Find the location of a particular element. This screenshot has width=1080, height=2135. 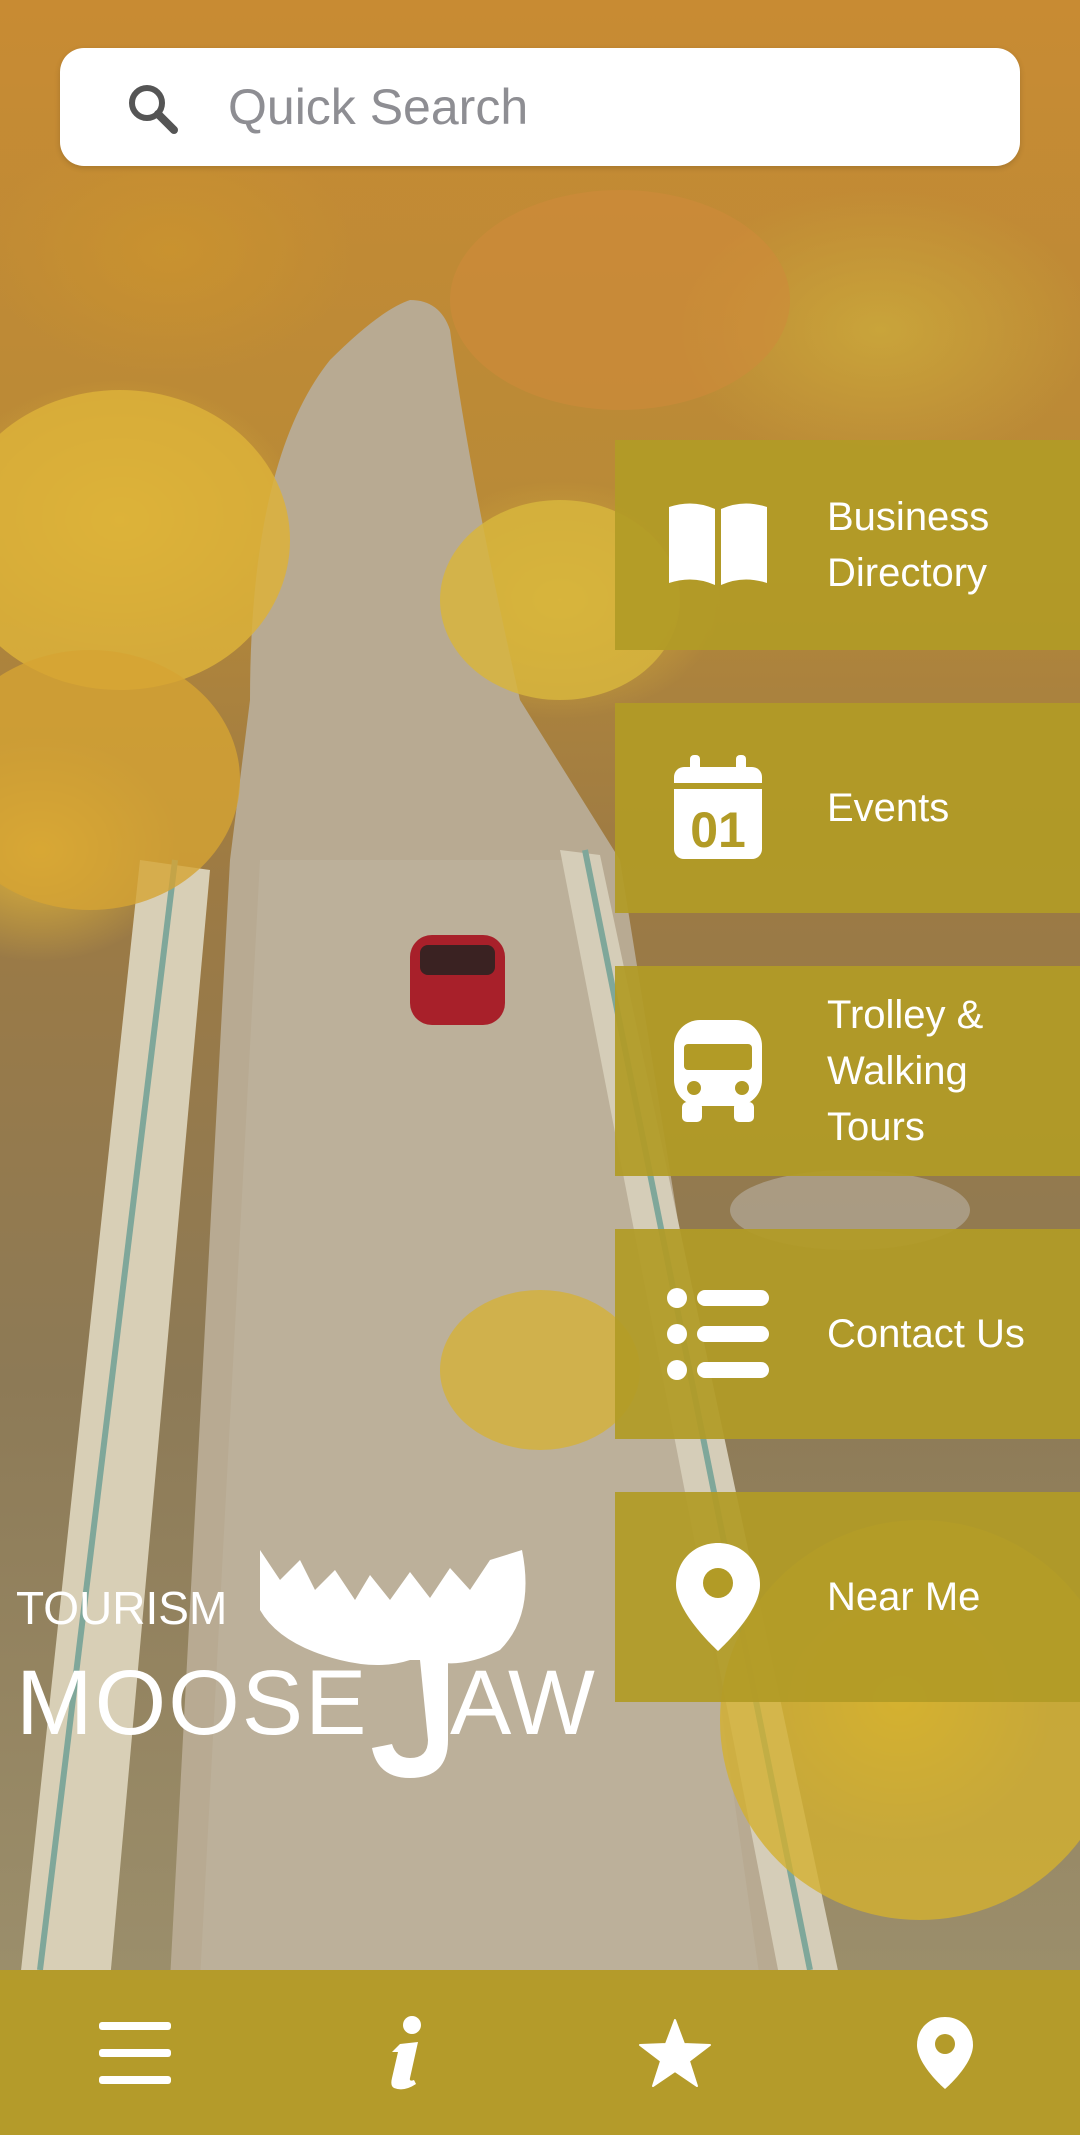

svg-text: 01 is located at coordinates (718, 830).